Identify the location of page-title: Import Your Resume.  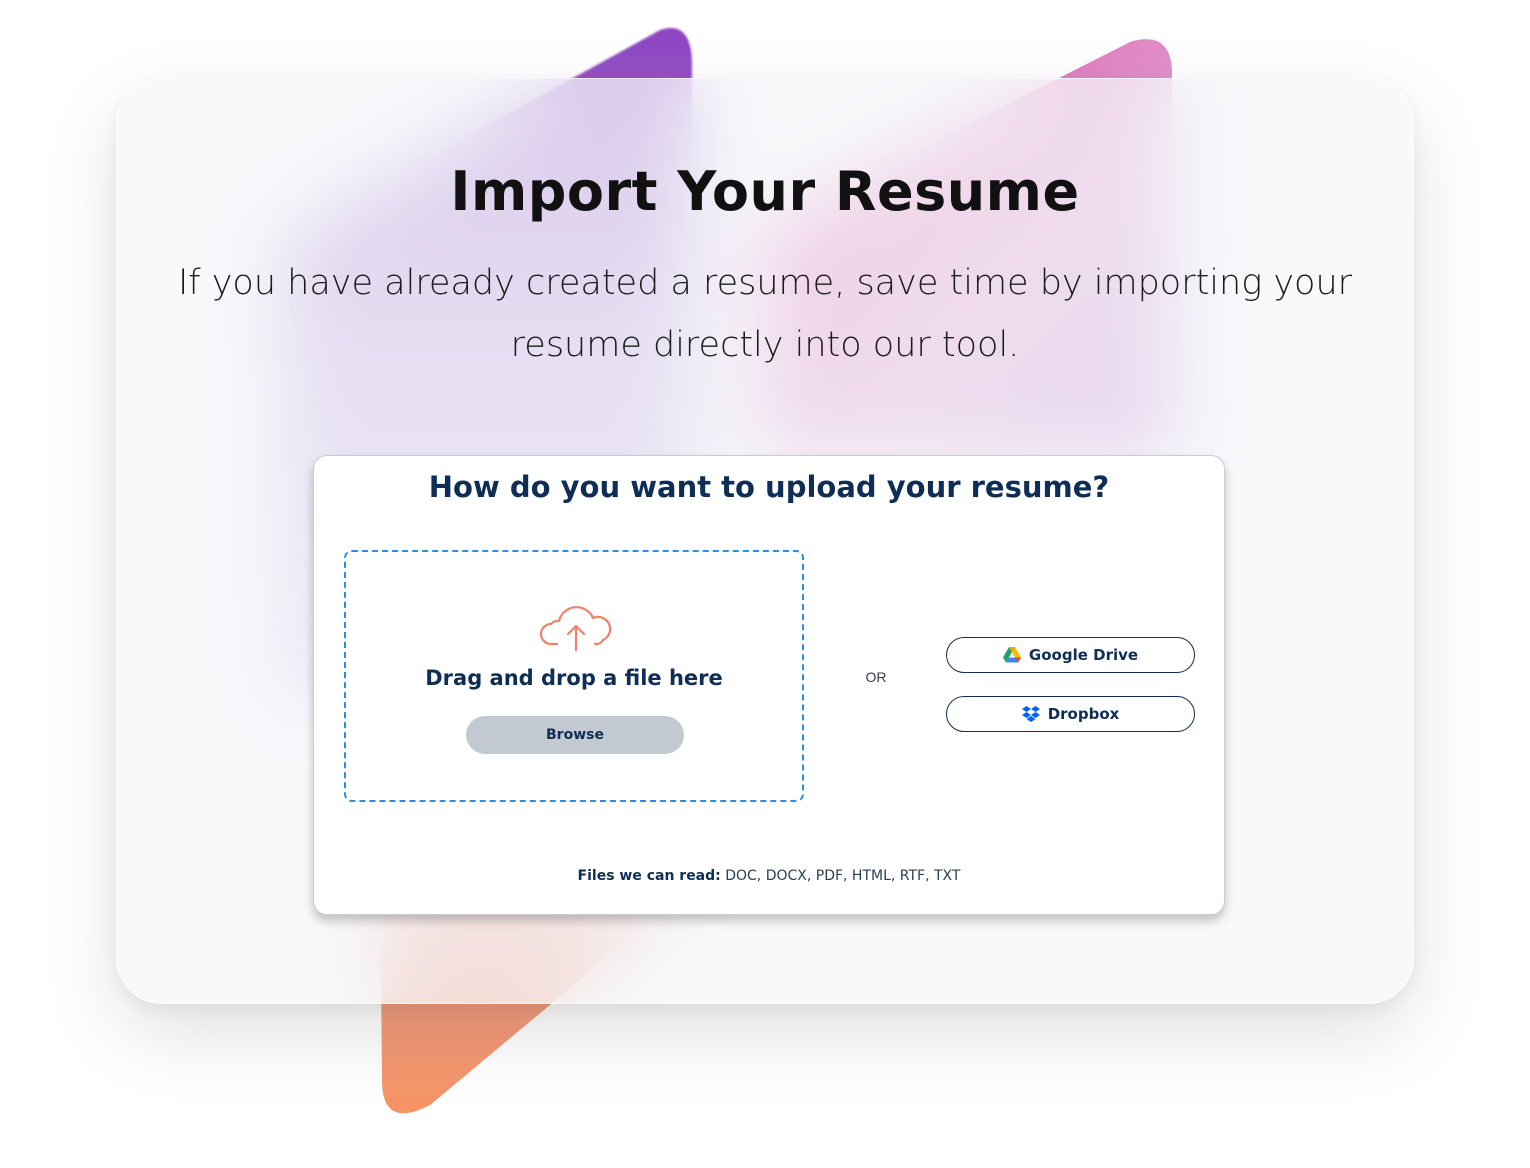
(765, 191).